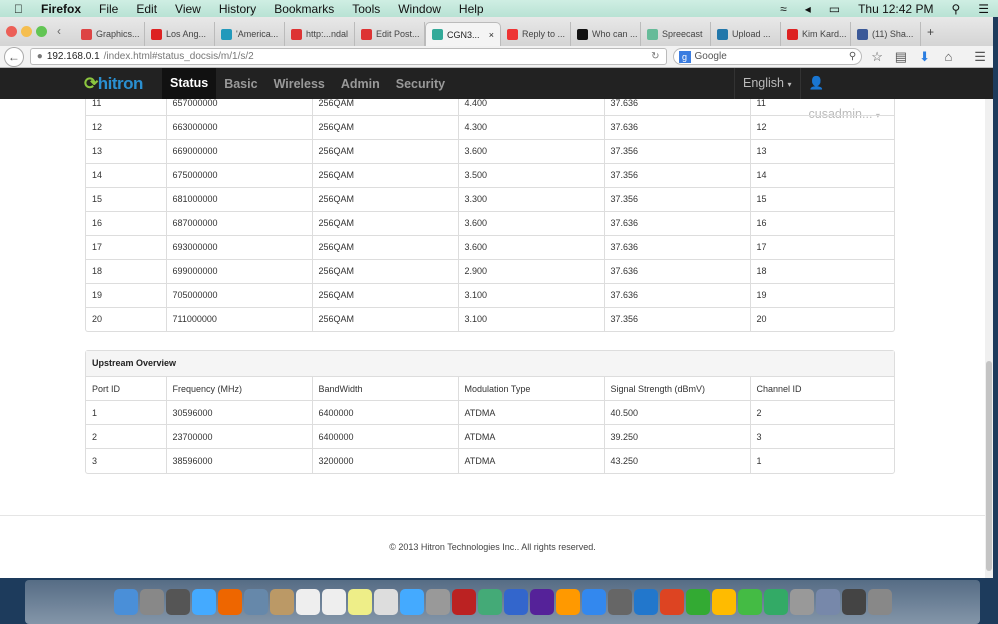  I want to click on tab-3: http:...ndal, so click(320, 34).